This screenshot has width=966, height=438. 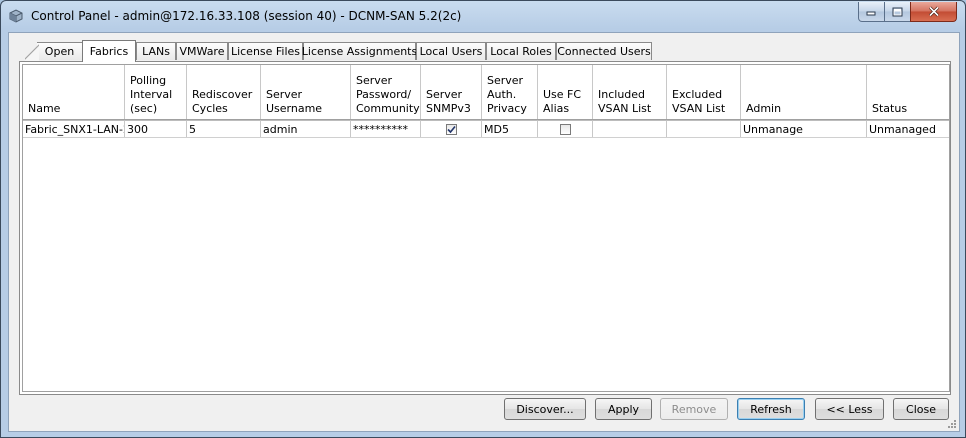 I want to click on cell-rediscover-cycles: 5, so click(x=224, y=128).